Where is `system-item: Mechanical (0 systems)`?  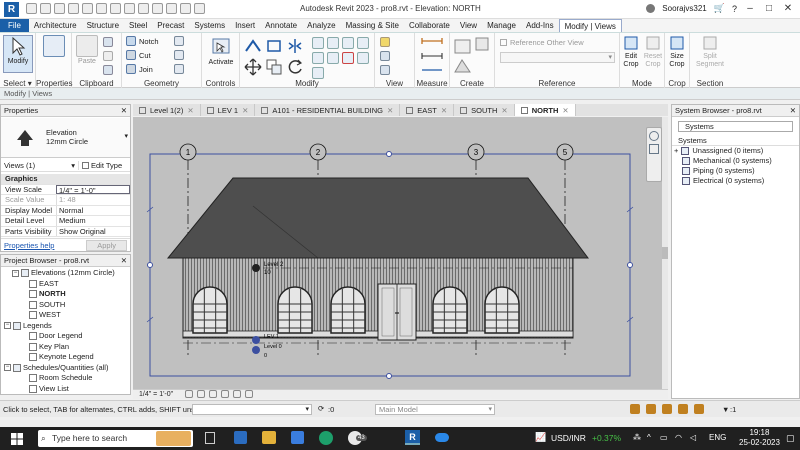
system-item: Mechanical (0 systems) is located at coordinates (735, 161).